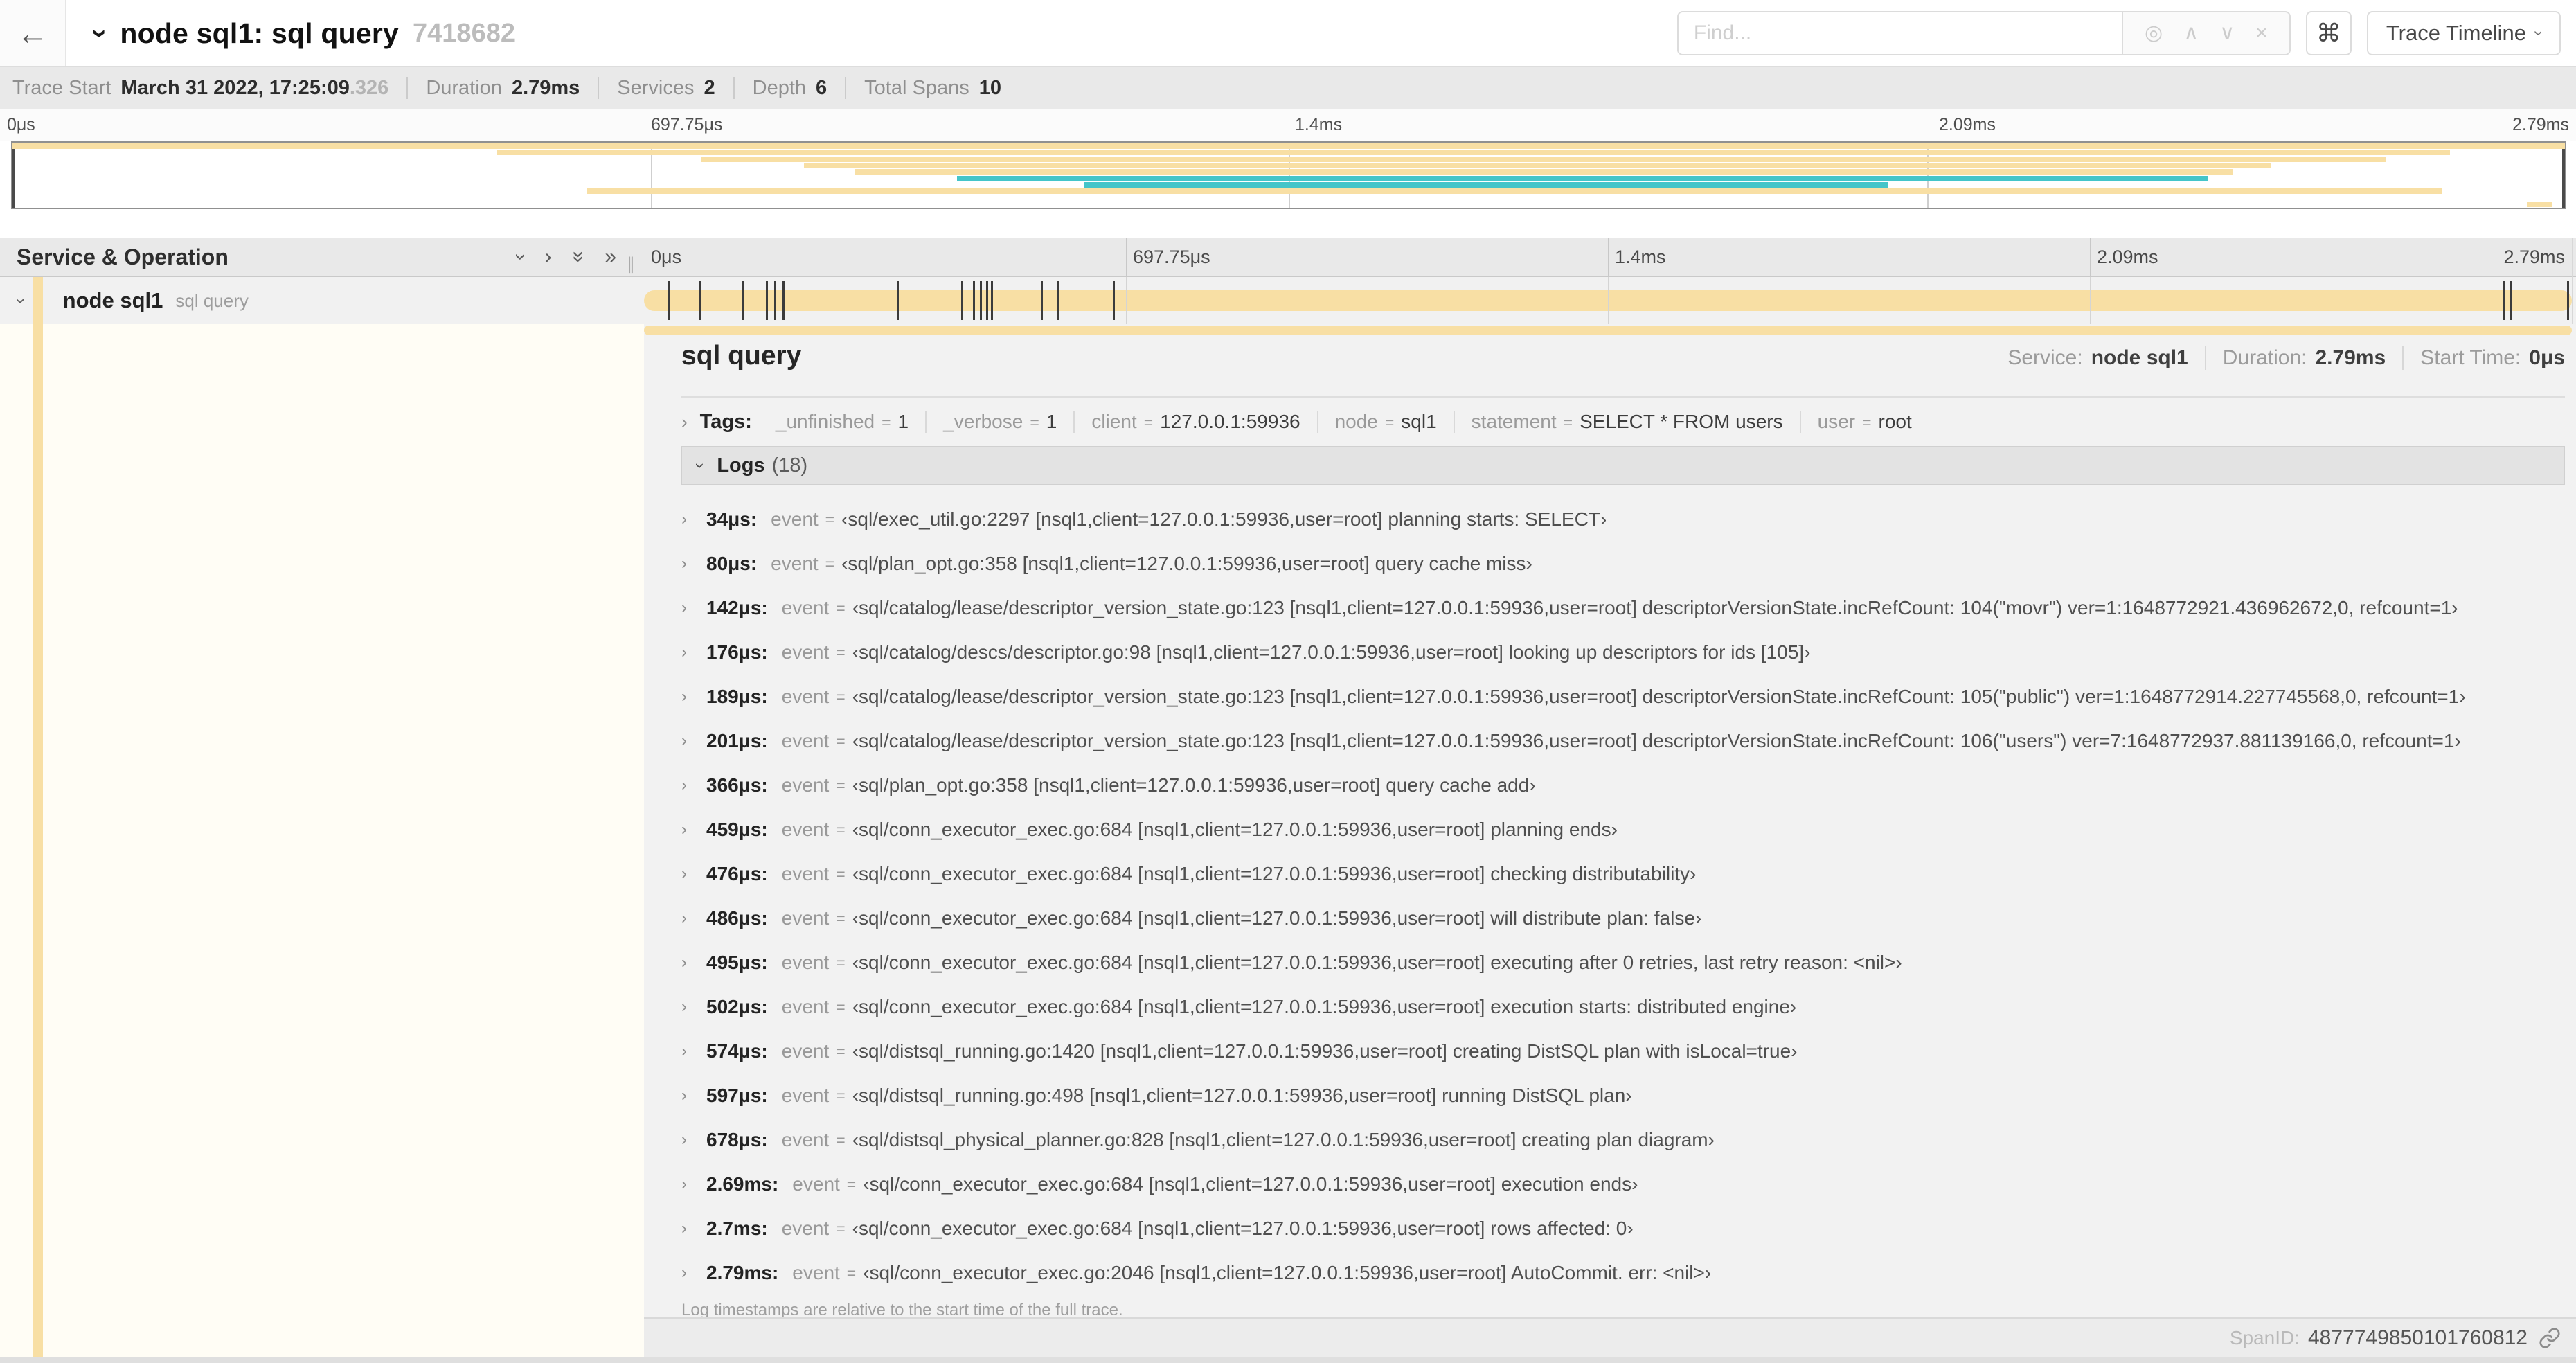 Image resolution: width=2576 pixels, height=1363 pixels. Describe the element at coordinates (684, 422) in the screenshot. I see `tags-expand-chevron-icon: ›` at that location.